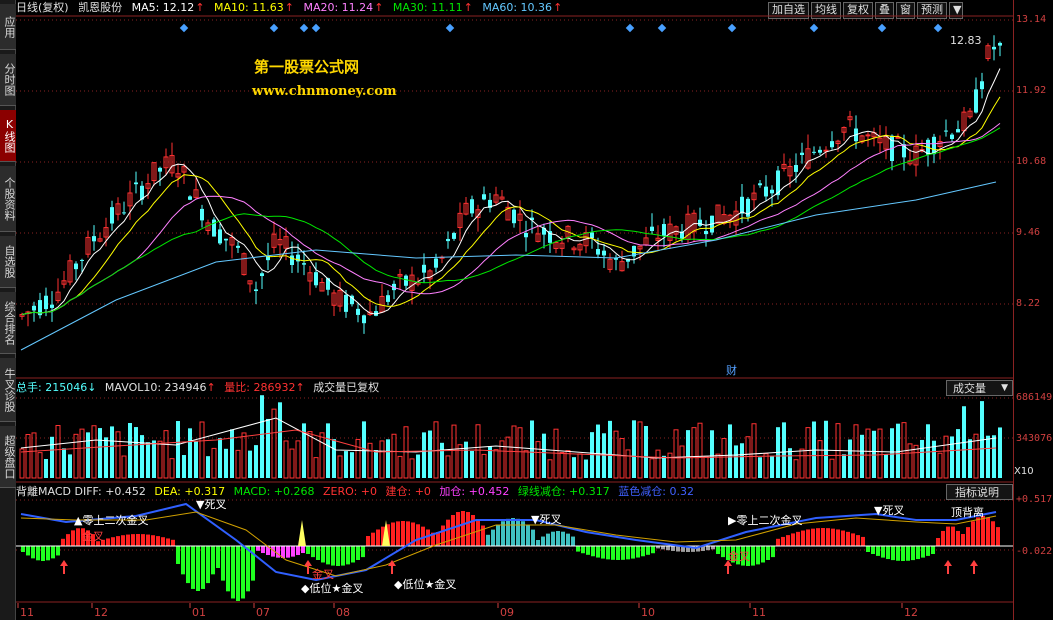  What do you see at coordinates (8, 457) in the screenshot?
I see `side-tab-7: 超级盘口` at bounding box center [8, 457].